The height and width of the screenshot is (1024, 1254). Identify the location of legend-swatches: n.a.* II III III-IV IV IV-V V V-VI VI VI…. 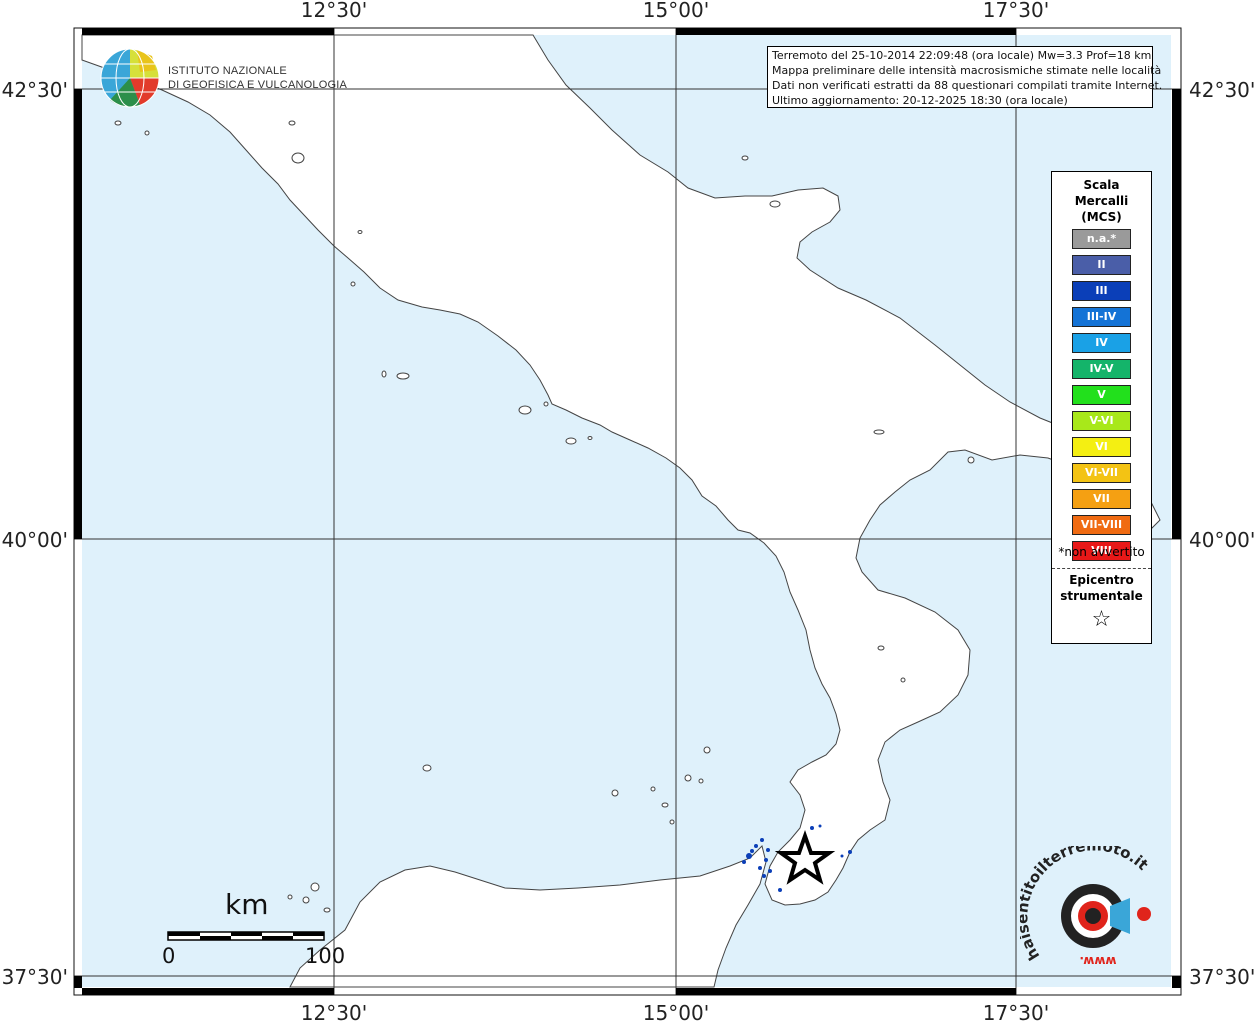
(1101, 398).